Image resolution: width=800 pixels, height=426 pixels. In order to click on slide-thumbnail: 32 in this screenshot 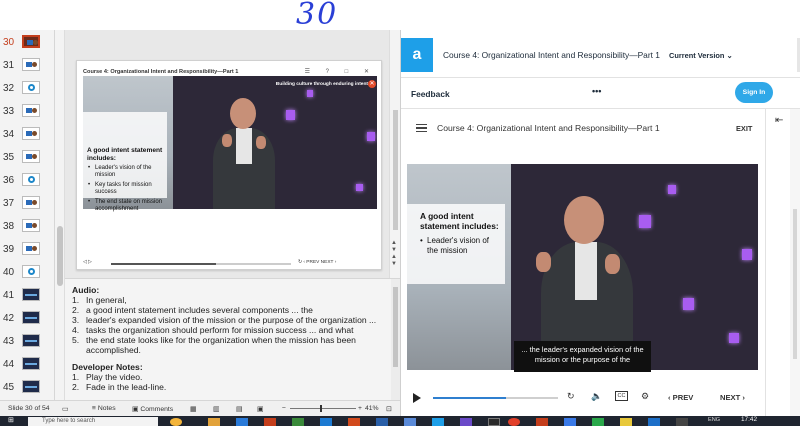, I will do `click(27, 89)`.